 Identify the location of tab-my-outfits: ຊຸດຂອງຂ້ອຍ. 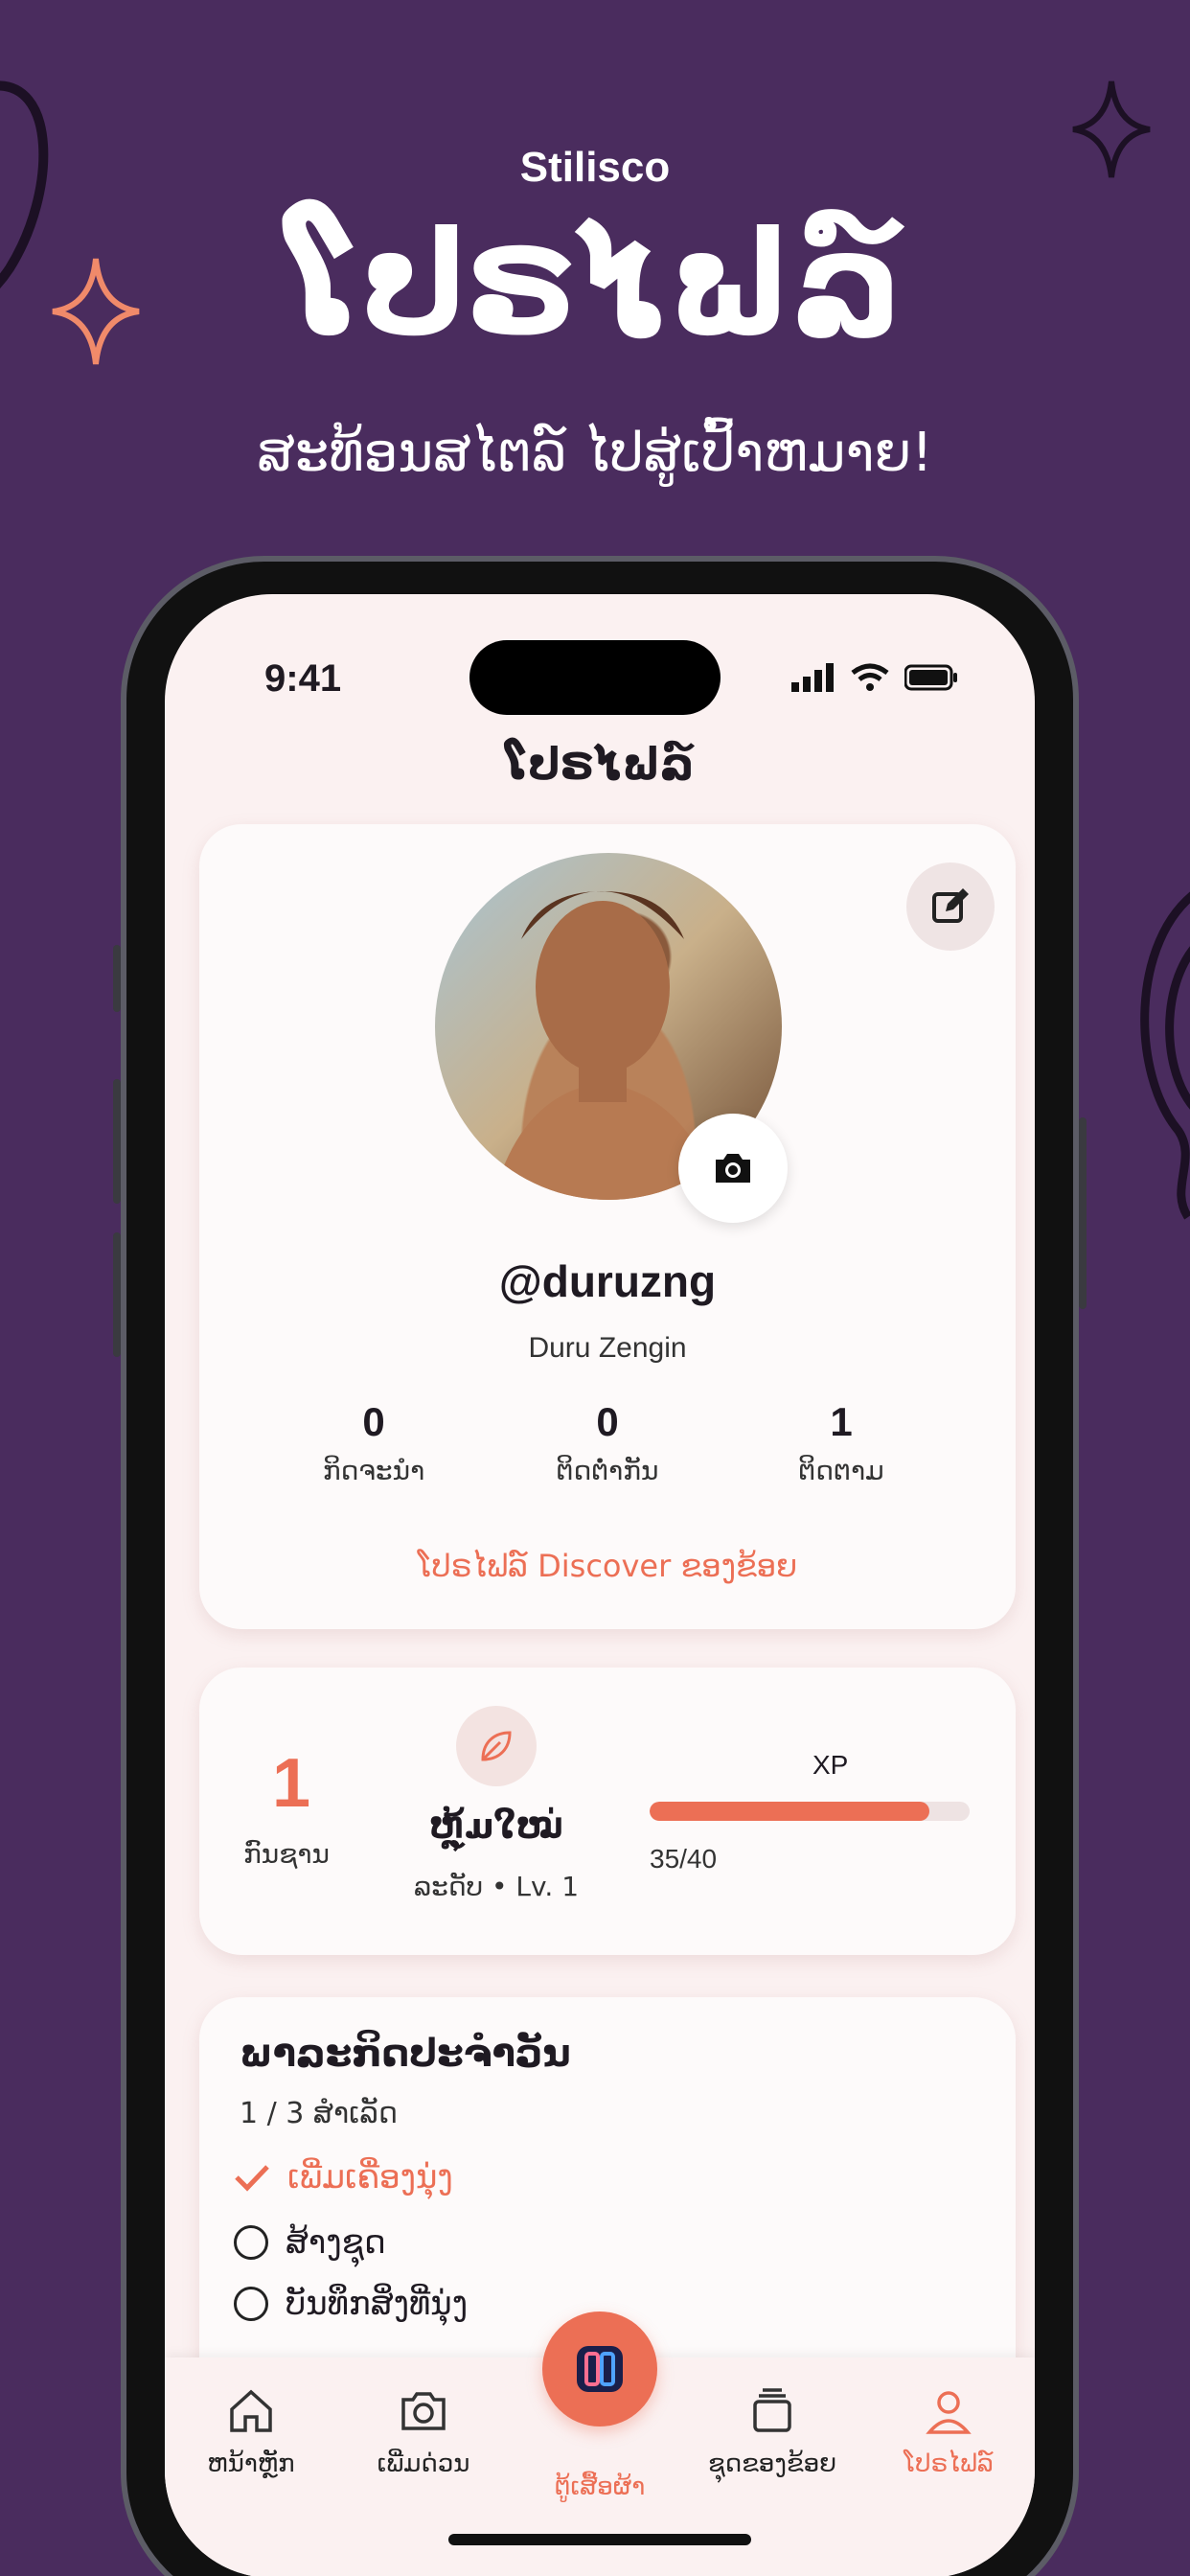
(772, 2432).